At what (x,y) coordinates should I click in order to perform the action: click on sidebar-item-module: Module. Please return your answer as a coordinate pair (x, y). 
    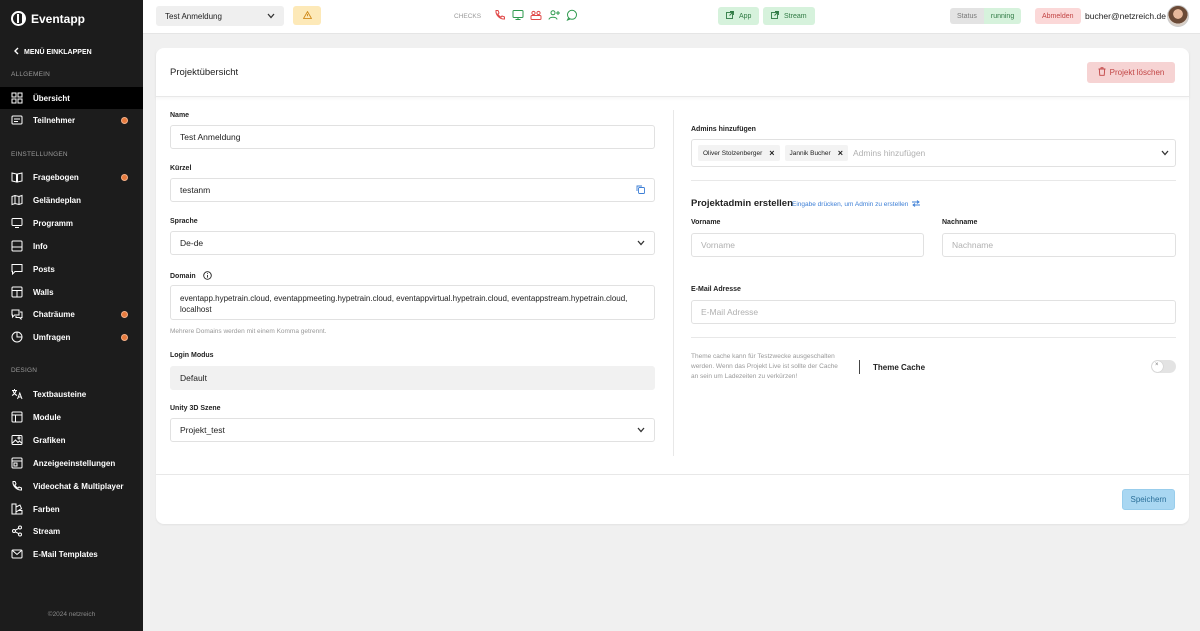
    Looking at the image, I should click on (71, 417).